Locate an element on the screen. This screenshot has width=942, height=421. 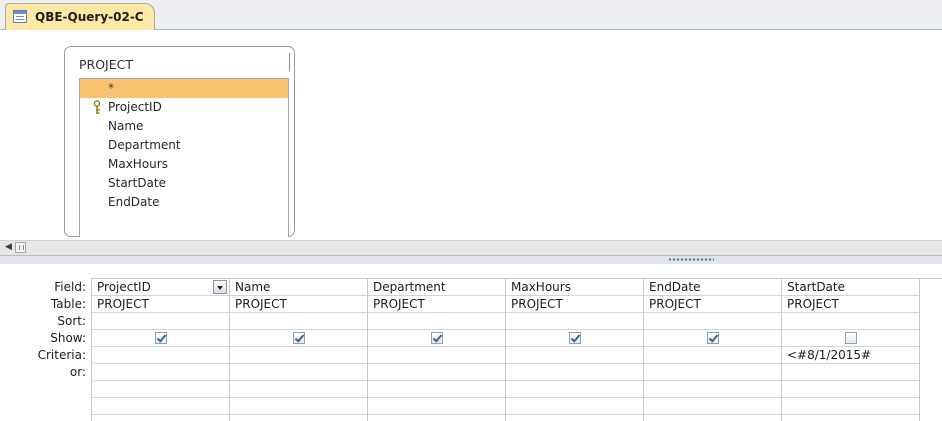
row-label-show: Show: is located at coordinates (68, 338).